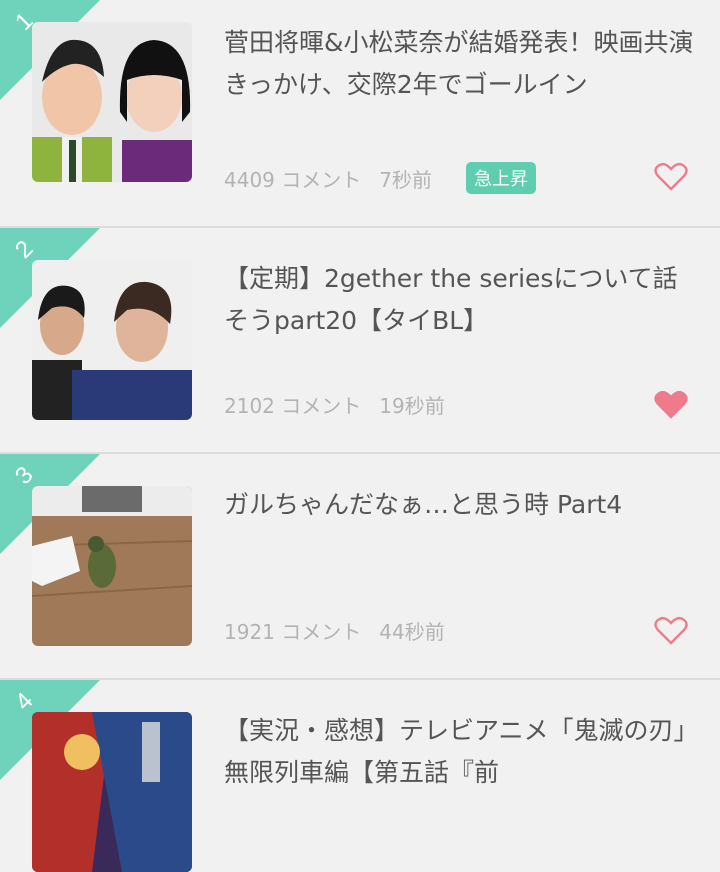 This screenshot has width=720, height=872. What do you see at coordinates (412, 406) in the screenshot?
I see `elapsed-time: 19秒前` at bounding box center [412, 406].